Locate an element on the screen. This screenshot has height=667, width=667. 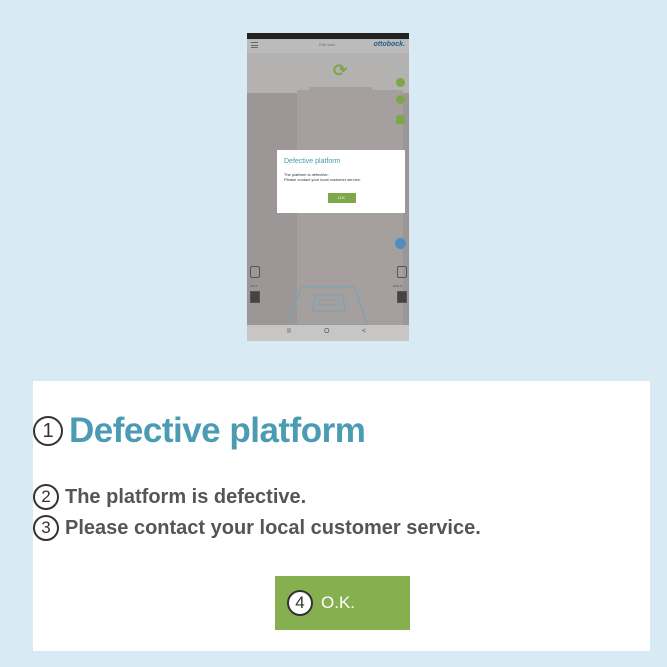
callout-line-1: 2 The platform is defective. is located at coordinates (169, 497).